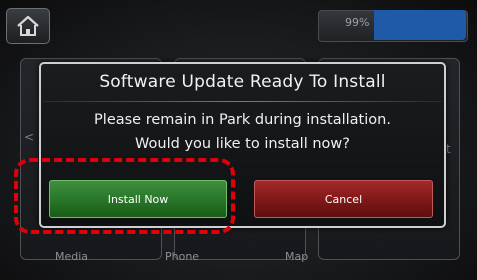 The width and height of the screenshot is (477, 280). Describe the element at coordinates (448, 149) in the screenshot. I see `right-side-glyph: t` at that location.